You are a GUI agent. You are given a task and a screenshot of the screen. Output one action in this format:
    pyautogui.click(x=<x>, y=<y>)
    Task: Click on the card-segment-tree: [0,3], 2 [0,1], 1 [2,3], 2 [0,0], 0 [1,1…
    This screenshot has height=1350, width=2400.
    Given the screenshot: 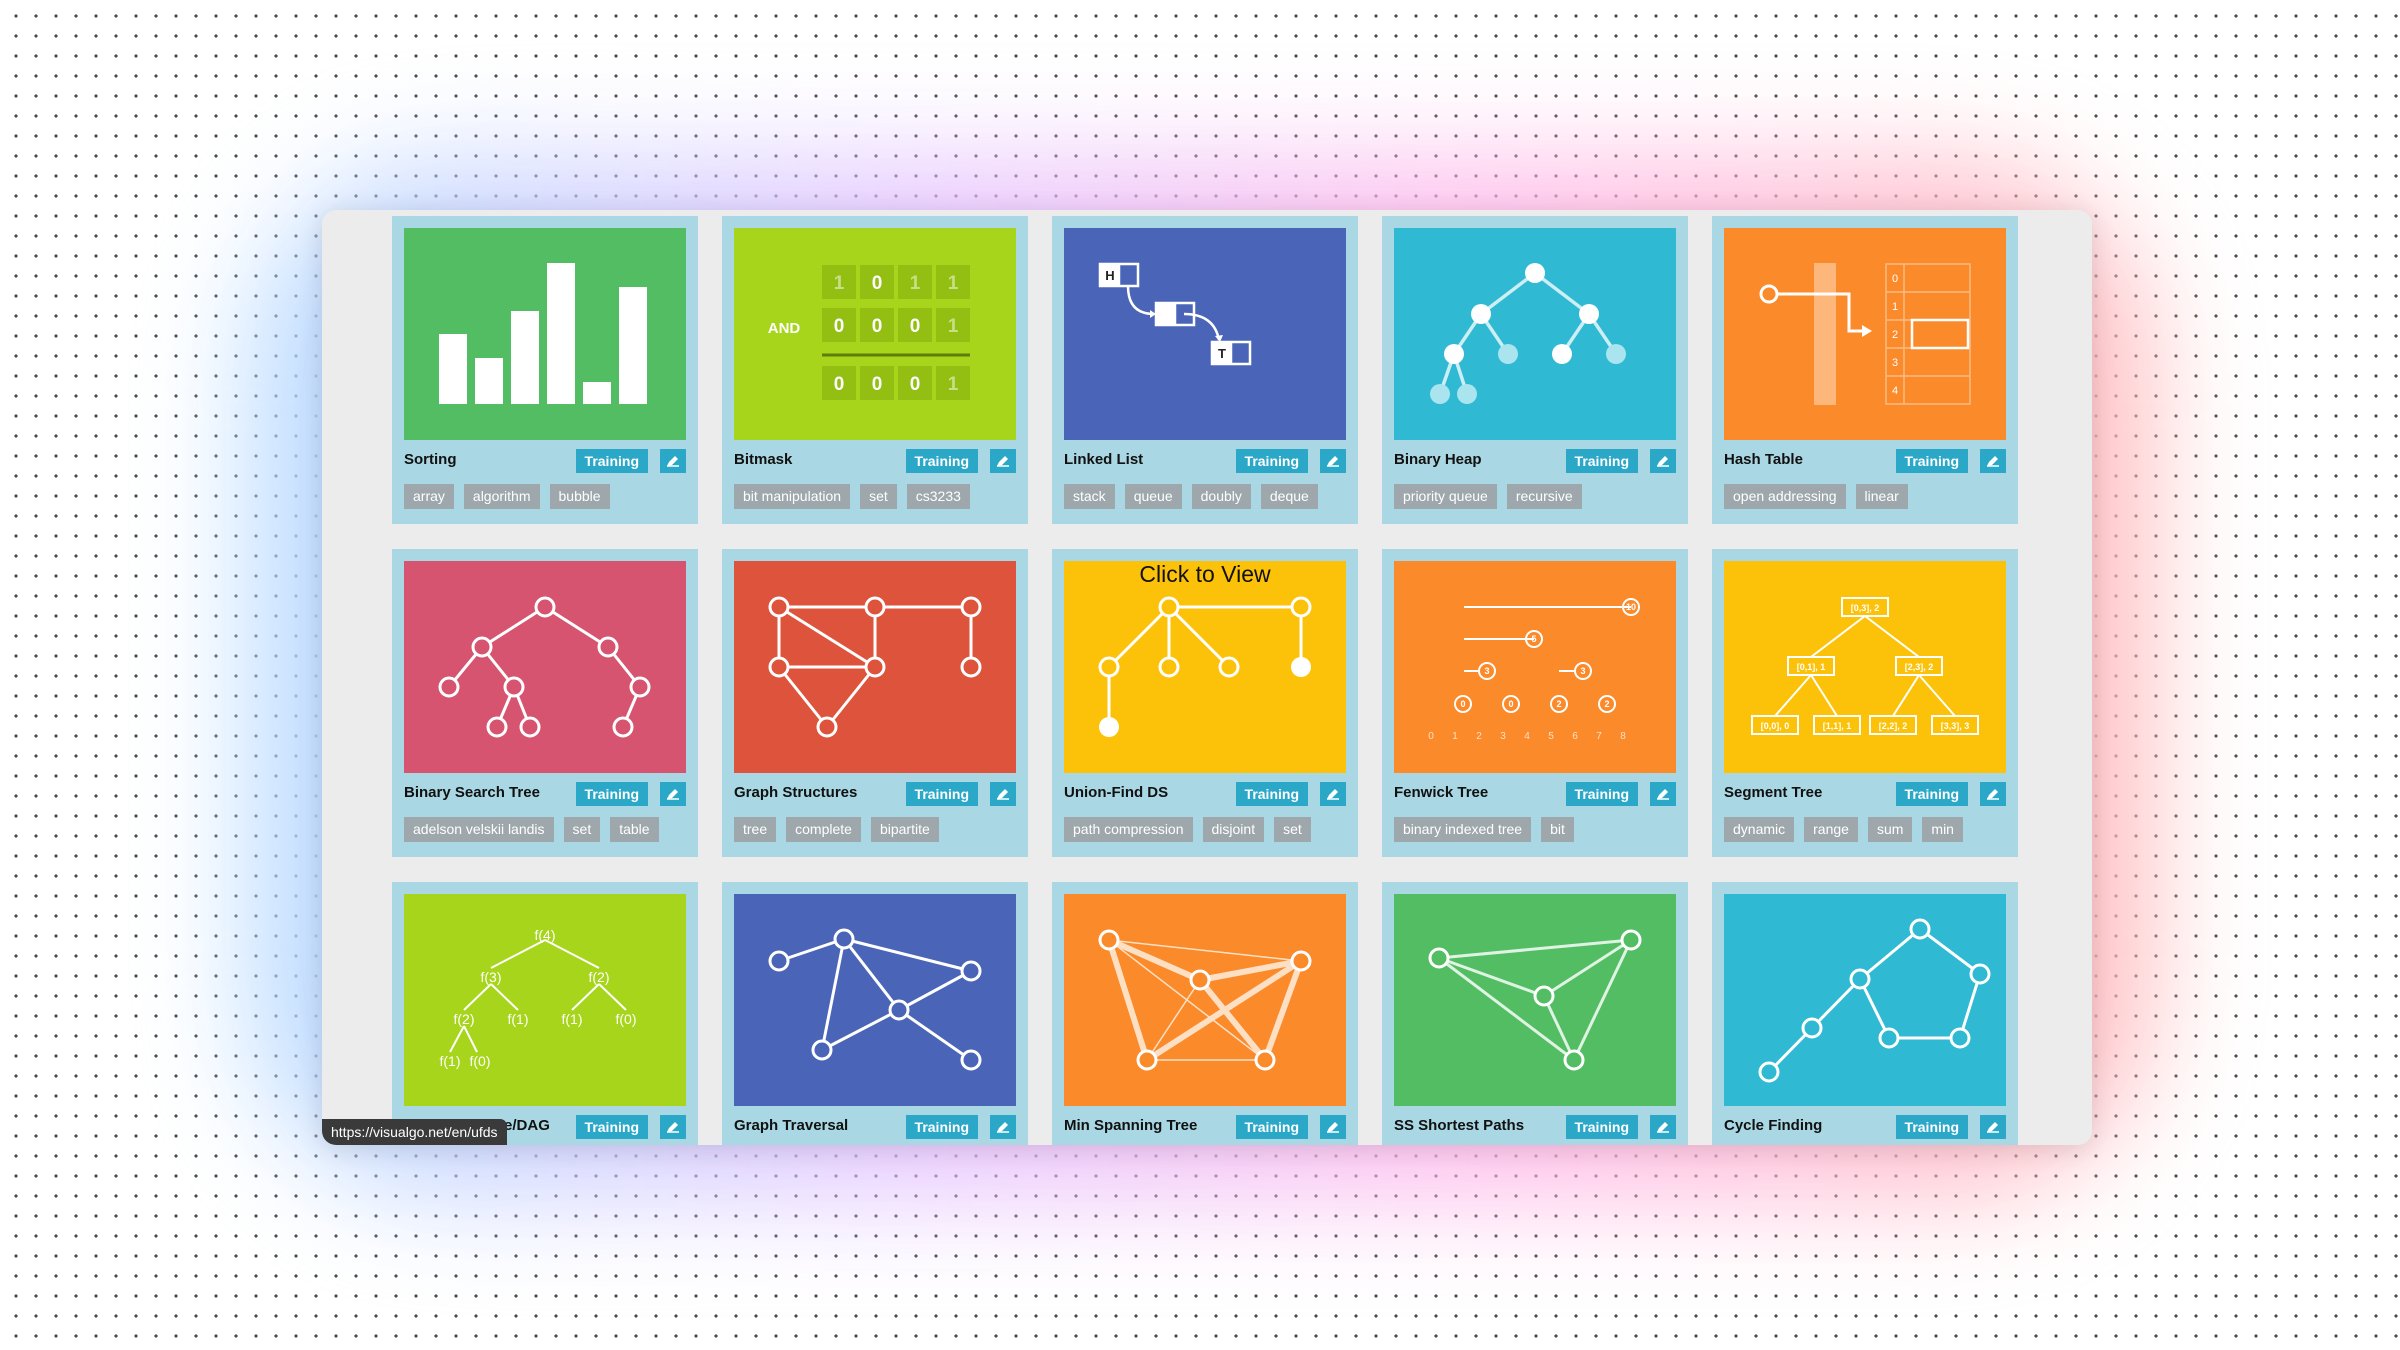 What is the action you would take?
    pyautogui.click(x=1865, y=703)
    